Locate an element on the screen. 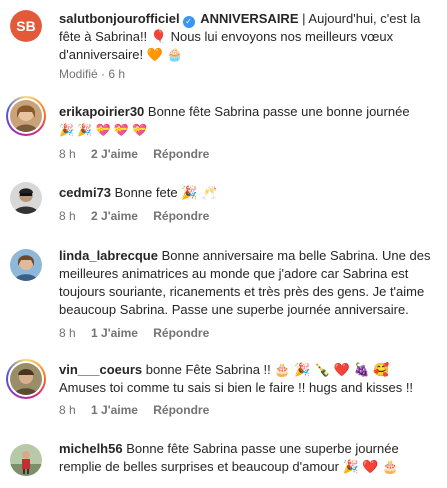 The height and width of the screenshot is (488, 447). comment-text: Bonne fete 🎉 🥂 is located at coordinates (166, 192).